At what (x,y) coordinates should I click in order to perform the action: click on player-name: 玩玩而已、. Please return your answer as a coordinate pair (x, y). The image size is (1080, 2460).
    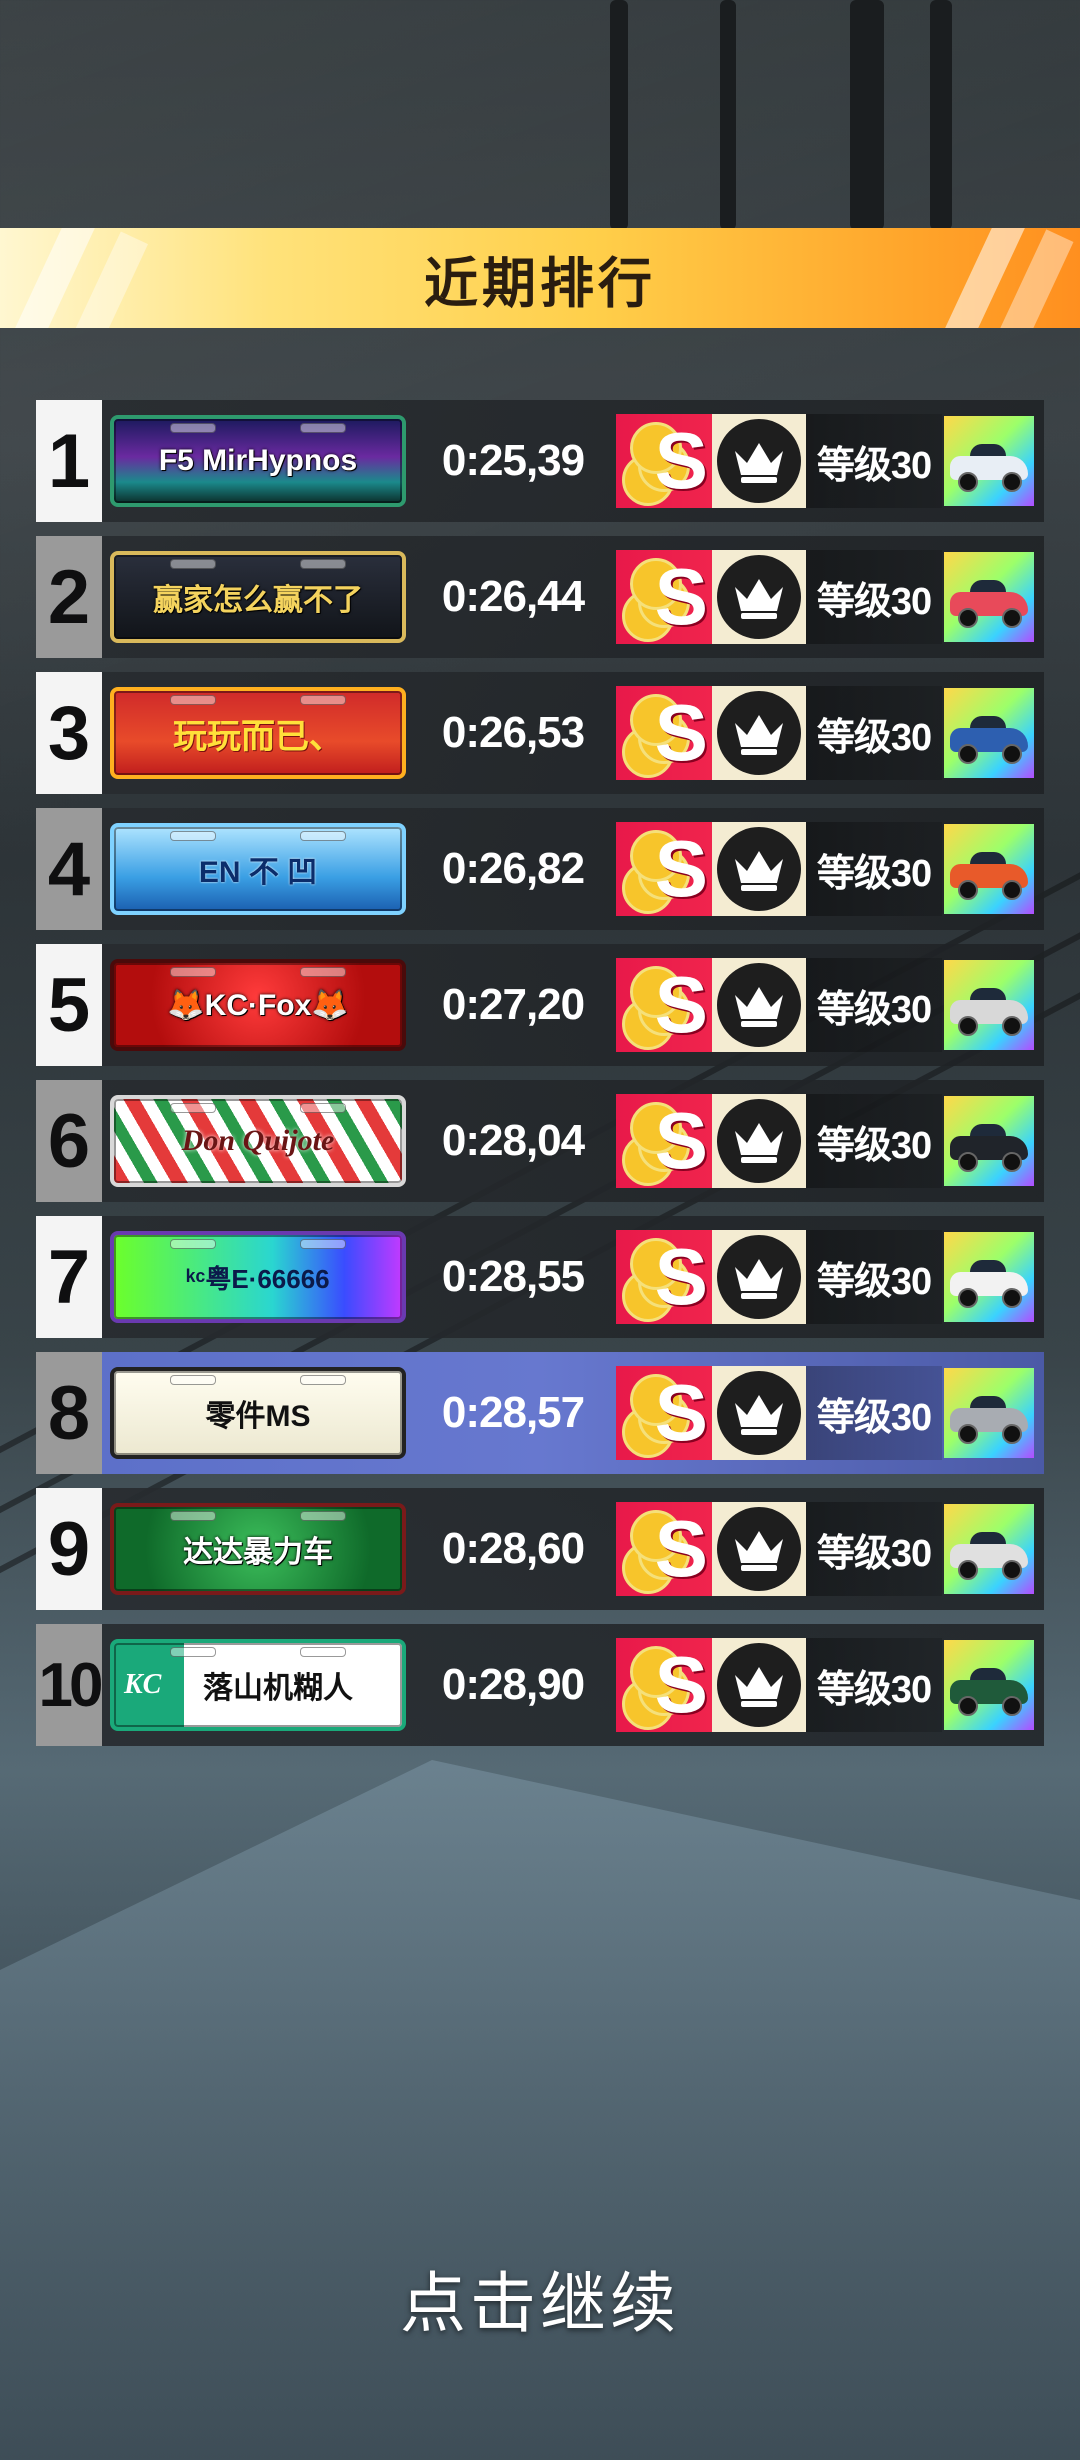
    Looking at the image, I should click on (258, 736).